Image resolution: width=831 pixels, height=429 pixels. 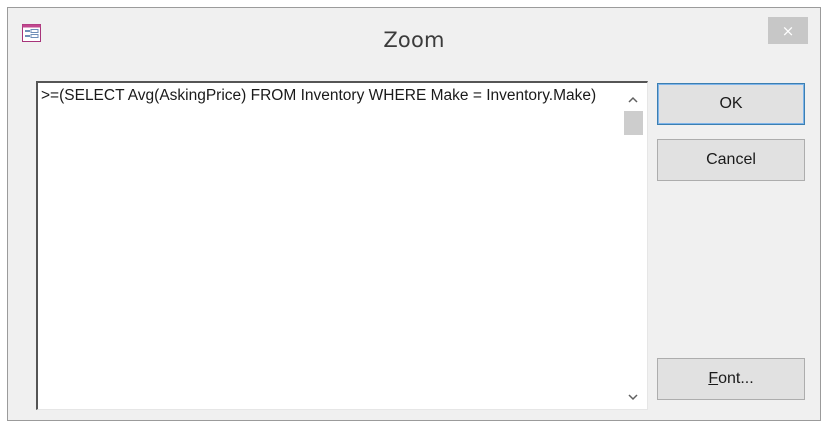 I want to click on close-icon: ×, so click(x=788, y=30).